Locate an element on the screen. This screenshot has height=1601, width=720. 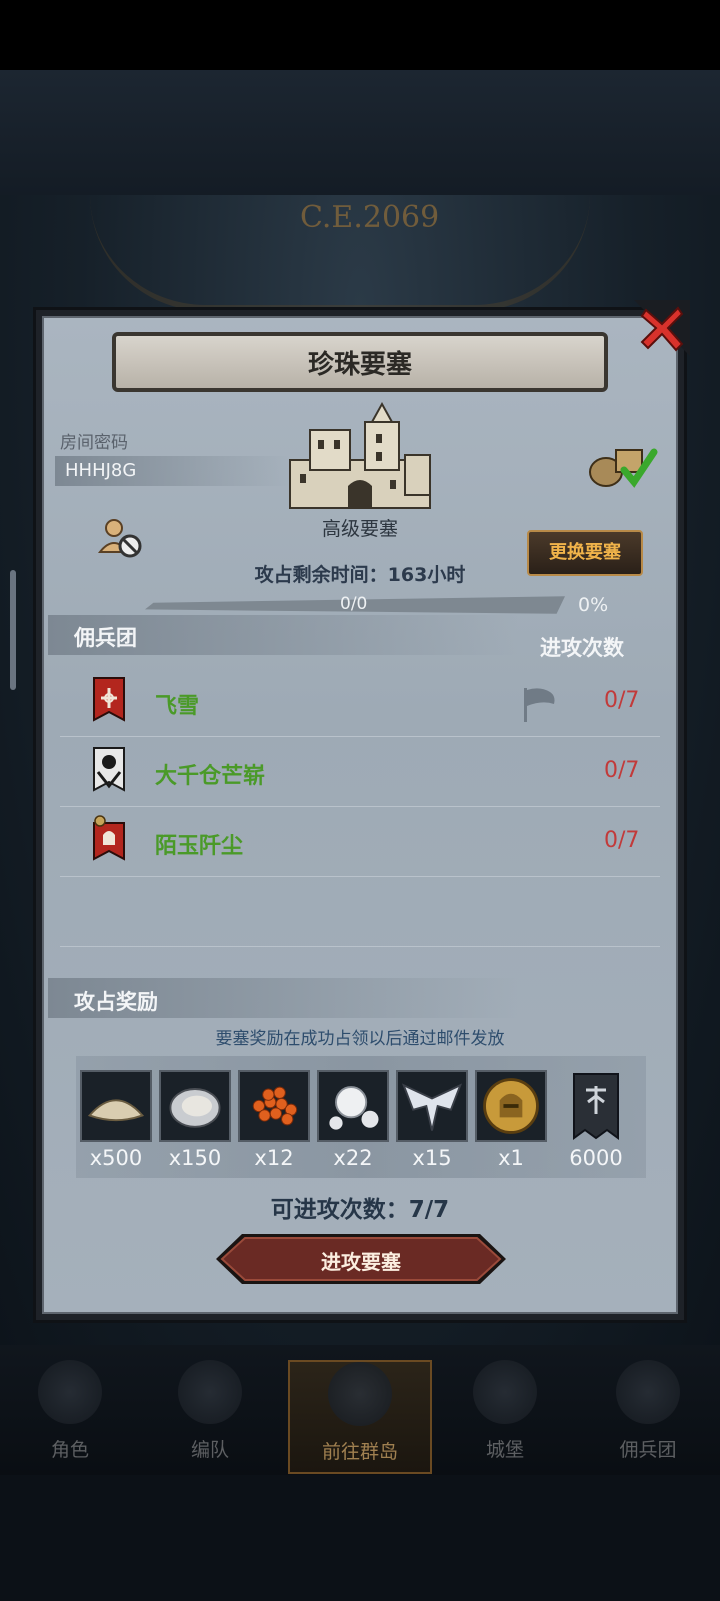
reward-quantity: 6000 is located at coordinates (596, 1158).